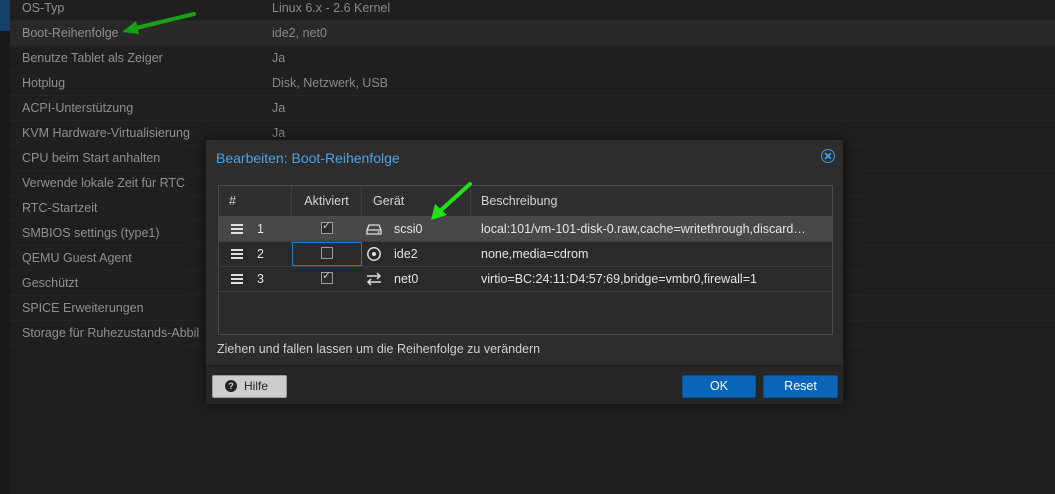 The width and height of the screenshot is (1055, 494). What do you see at coordinates (327, 201) in the screenshot?
I see `column-header-enabled: Aktiviert` at bounding box center [327, 201].